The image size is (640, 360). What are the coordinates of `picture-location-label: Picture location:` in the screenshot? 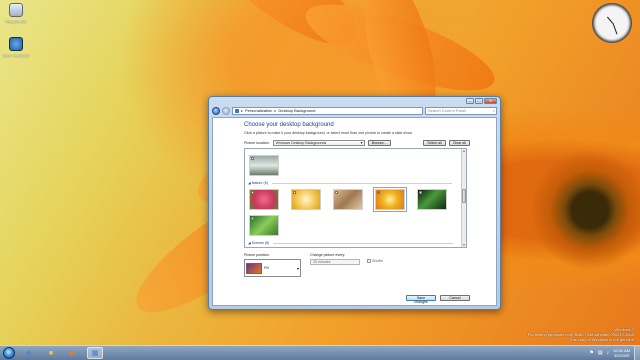 It's located at (257, 143).